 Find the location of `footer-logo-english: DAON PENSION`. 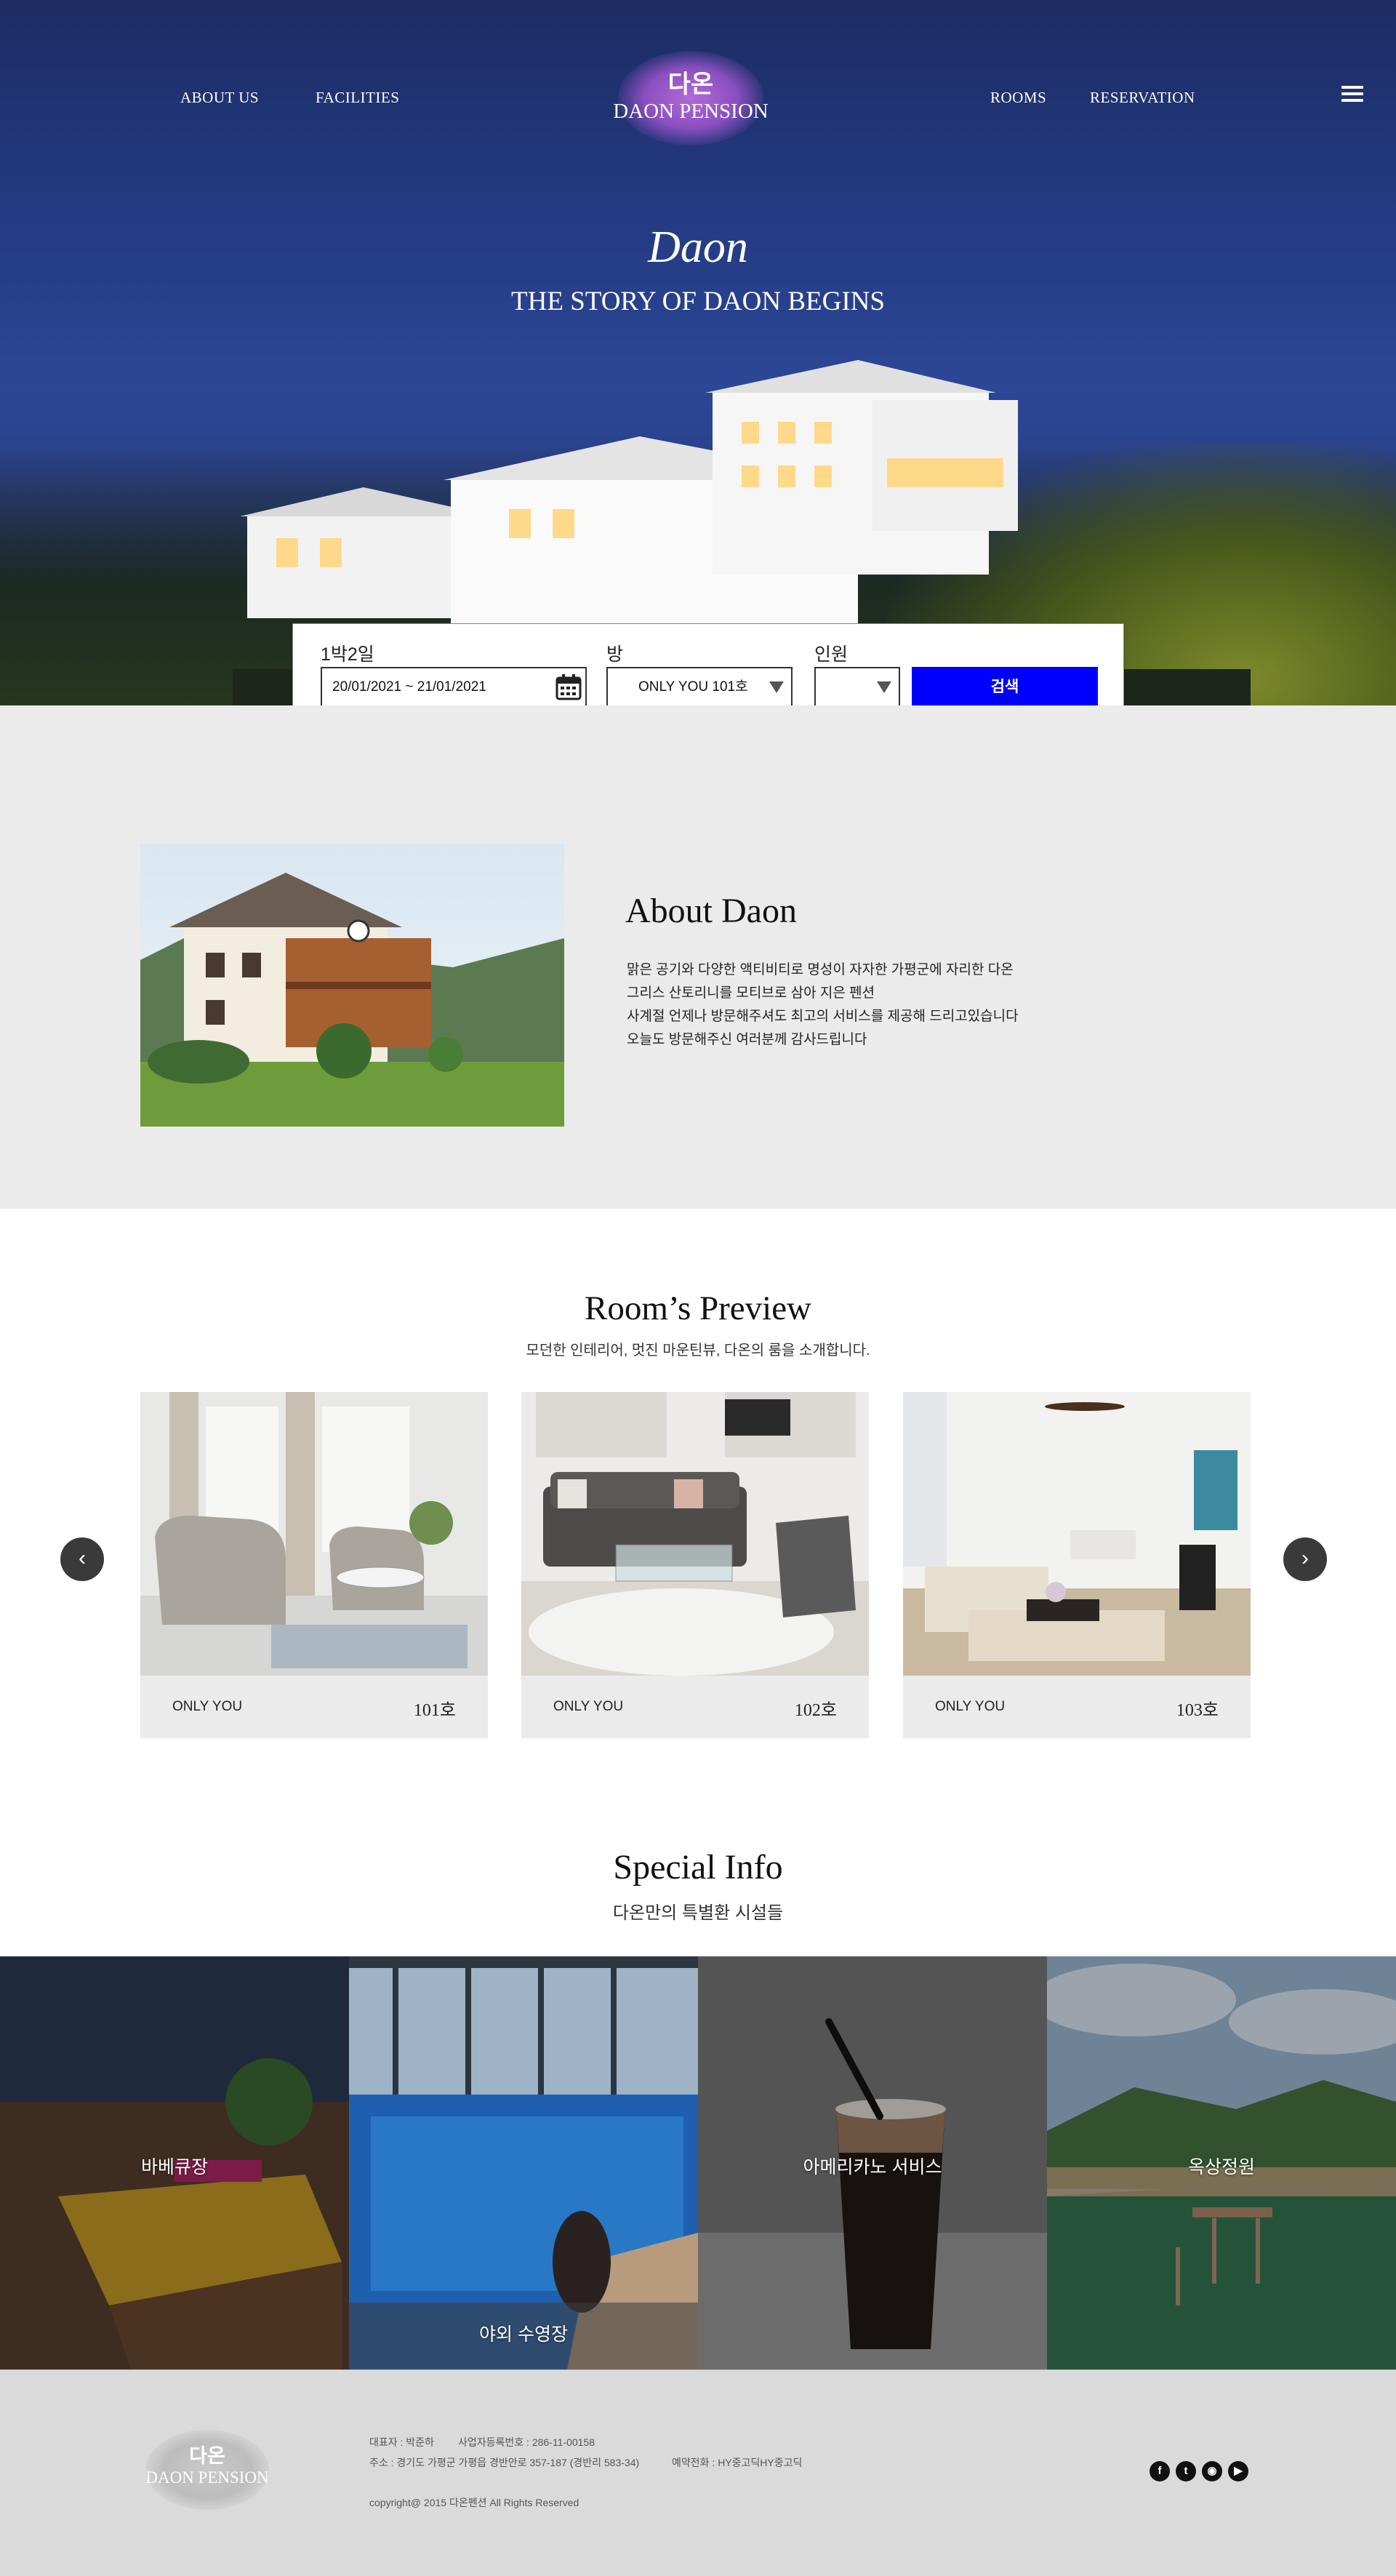

footer-logo-english: DAON PENSION is located at coordinates (207, 2477).